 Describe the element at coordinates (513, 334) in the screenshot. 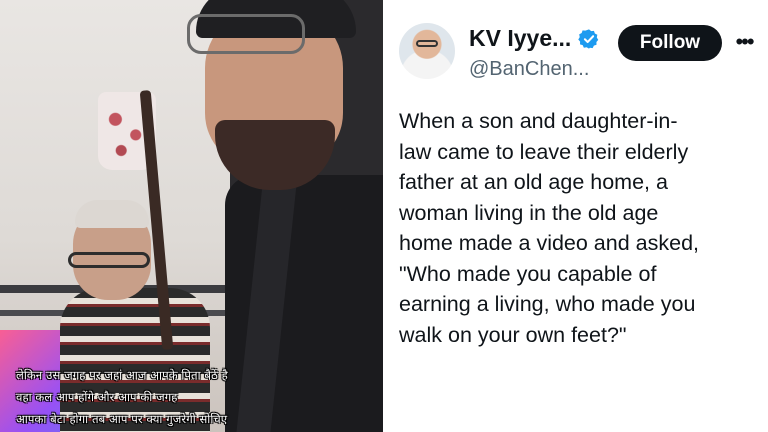

I see `tweet-text-line: walk on your own feet?"` at that location.